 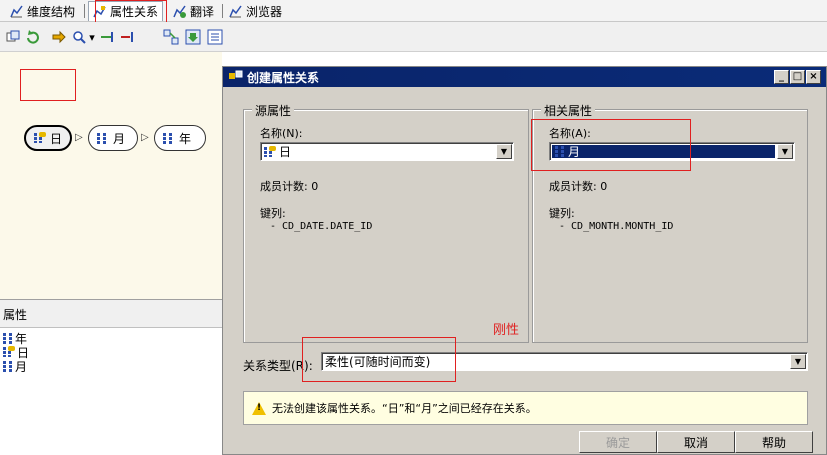 I want to click on list-item: 年, so click(x=111, y=338).